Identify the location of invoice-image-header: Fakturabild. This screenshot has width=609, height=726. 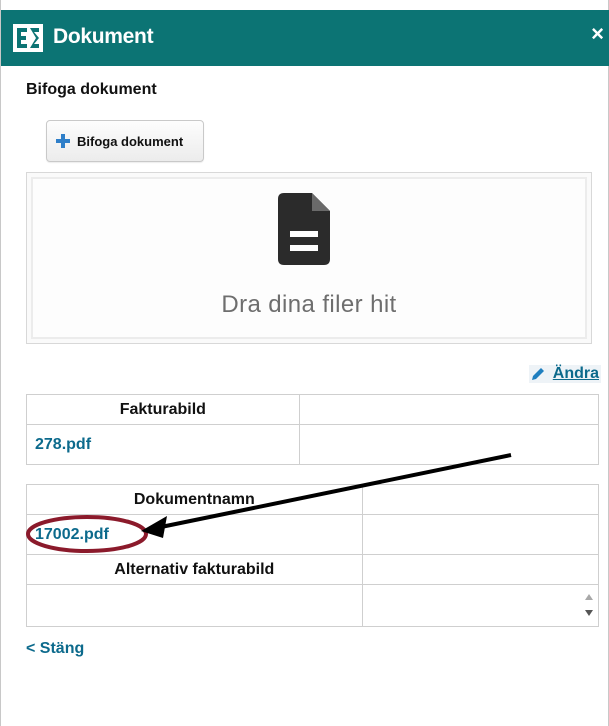
(163, 409).